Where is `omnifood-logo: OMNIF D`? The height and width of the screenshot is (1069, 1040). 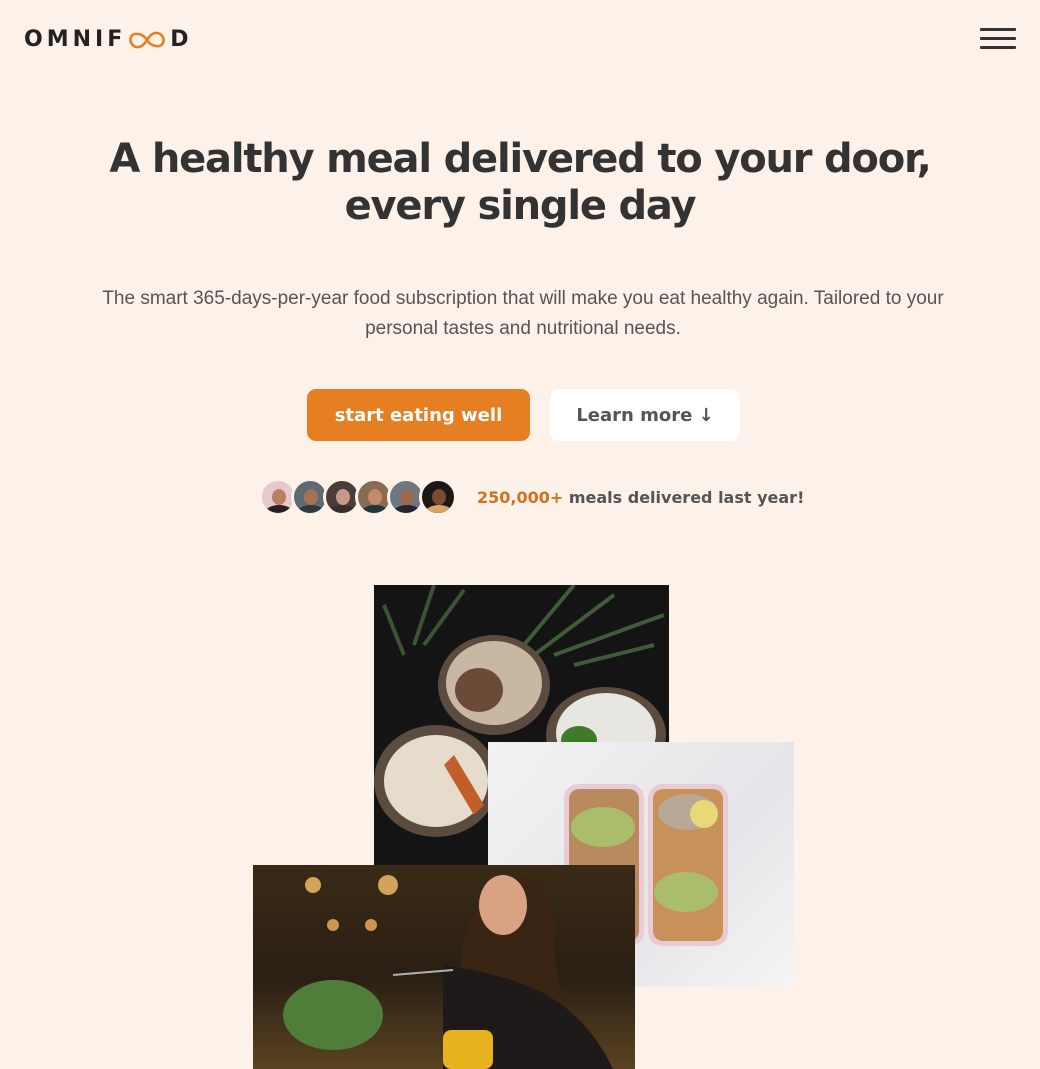
omnifood-logo: OMNIF D is located at coordinates (108, 39).